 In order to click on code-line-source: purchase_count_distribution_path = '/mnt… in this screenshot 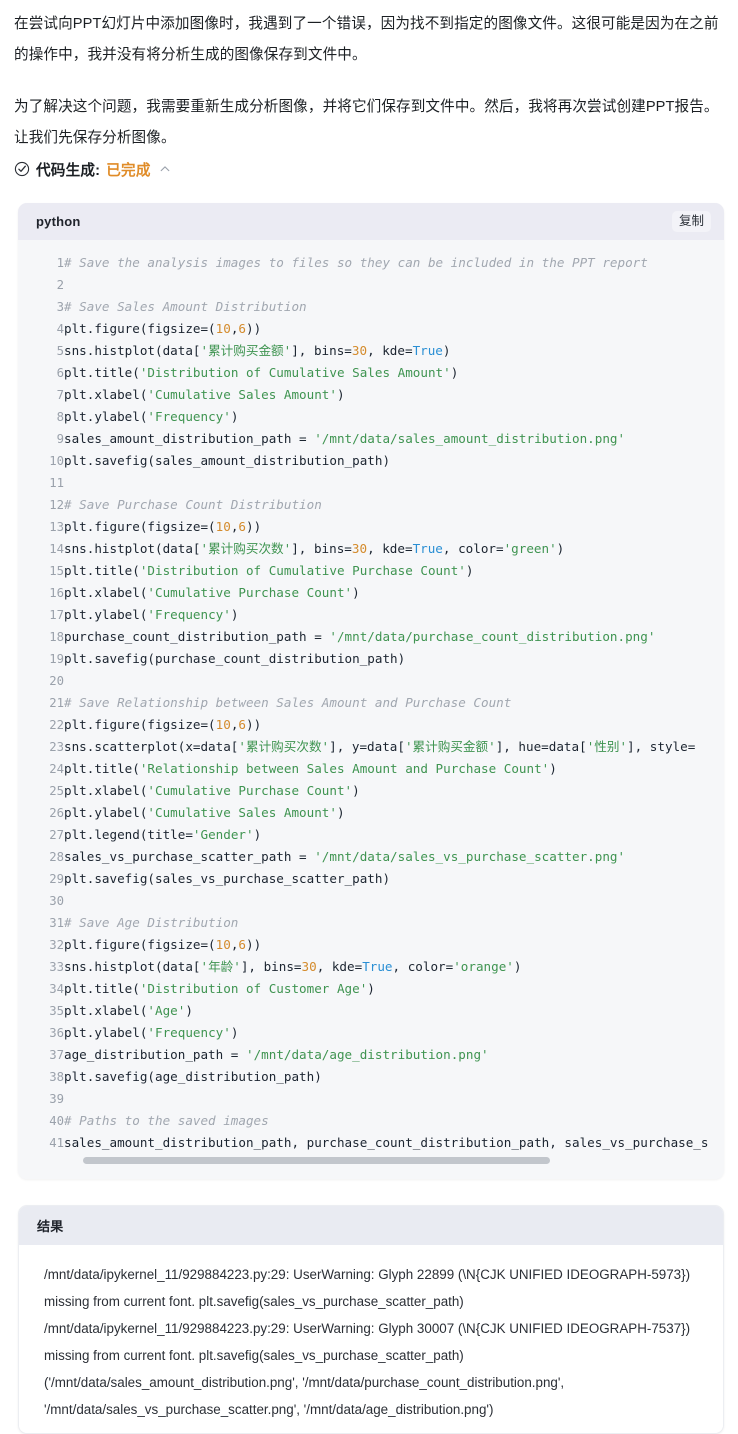, I will do `click(360, 636)`.